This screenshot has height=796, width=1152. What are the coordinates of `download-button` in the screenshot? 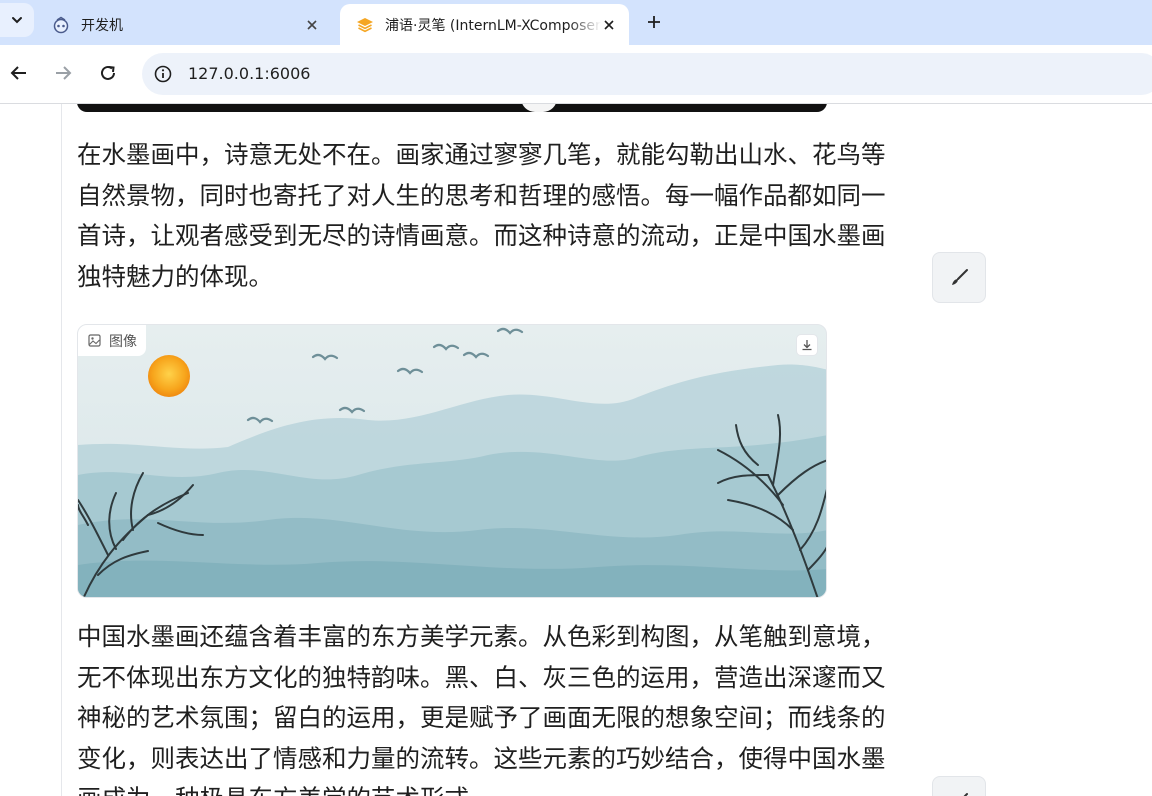 It's located at (807, 345).